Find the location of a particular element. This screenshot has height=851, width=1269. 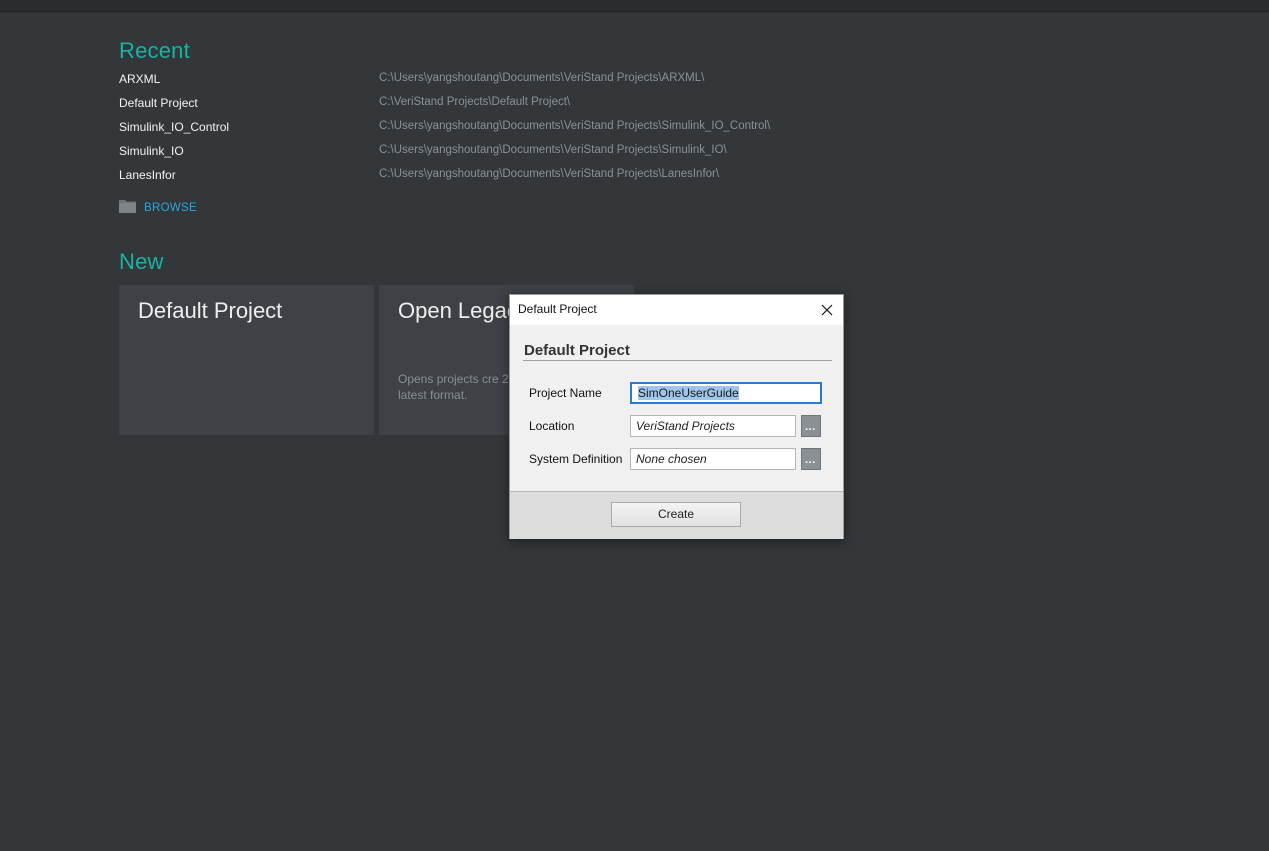

dialog-window-title: Default Project is located at coordinates (557, 309).